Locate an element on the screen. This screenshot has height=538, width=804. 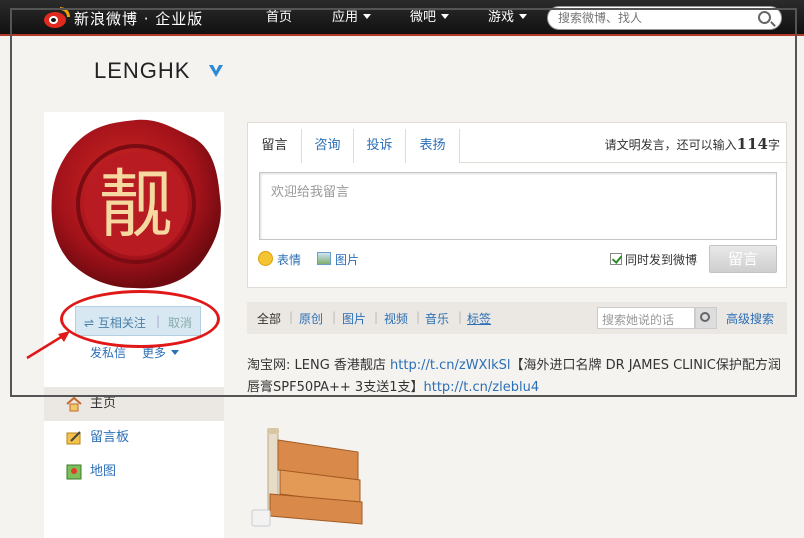
tab-complaint: 投诉 is located at coordinates (380, 146).